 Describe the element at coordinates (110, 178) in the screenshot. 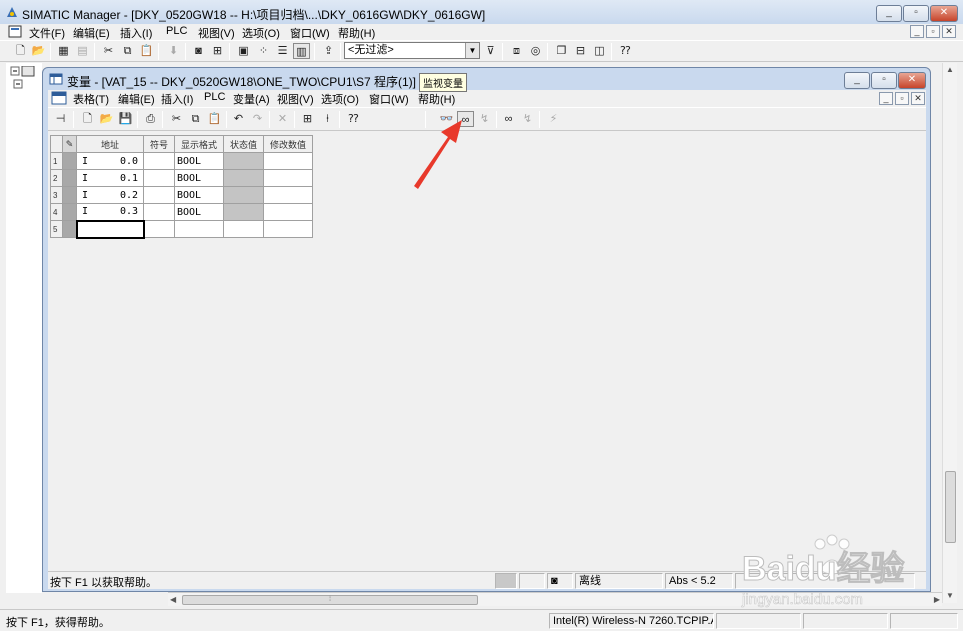

I see `cell-address: I 0.1` at that location.